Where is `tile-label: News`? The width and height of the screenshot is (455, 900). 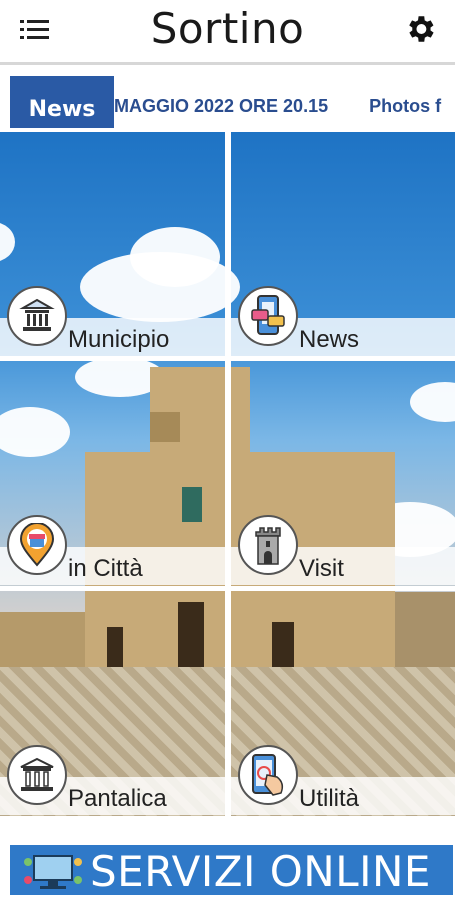
tile-label: News is located at coordinates (329, 339).